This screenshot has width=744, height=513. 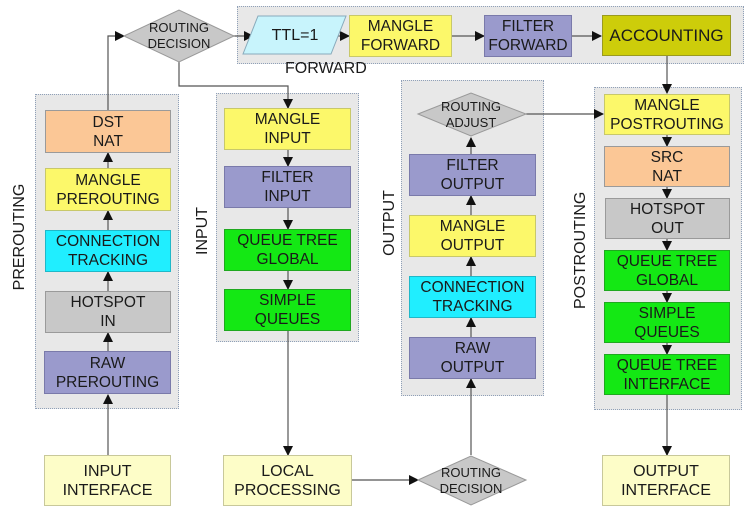 What do you see at coordinates (287, 129) in the screenshot?
I see `mangle-input-box: MANGLE INPUT` at bounding box center [287, 129].